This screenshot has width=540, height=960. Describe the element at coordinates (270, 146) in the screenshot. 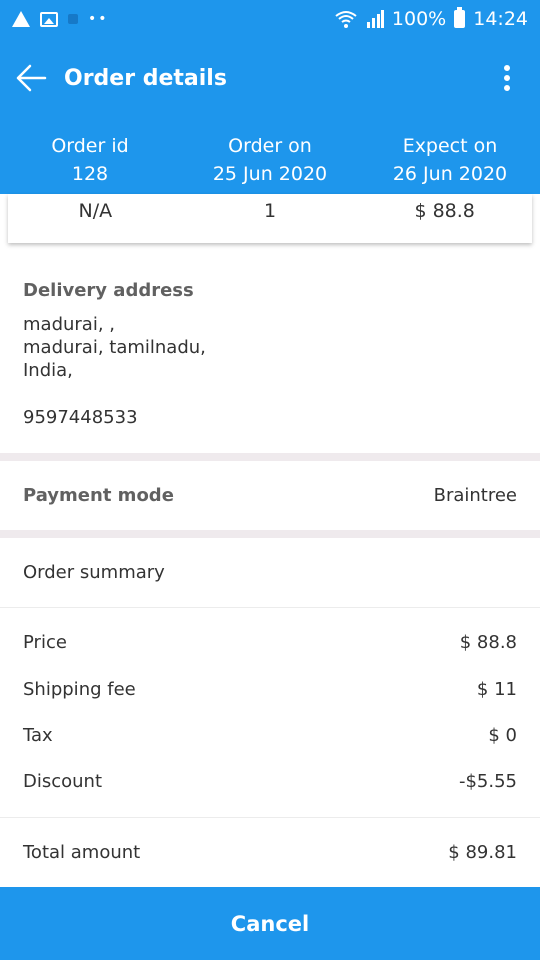

I see `order-on-label: Order on` at that location.